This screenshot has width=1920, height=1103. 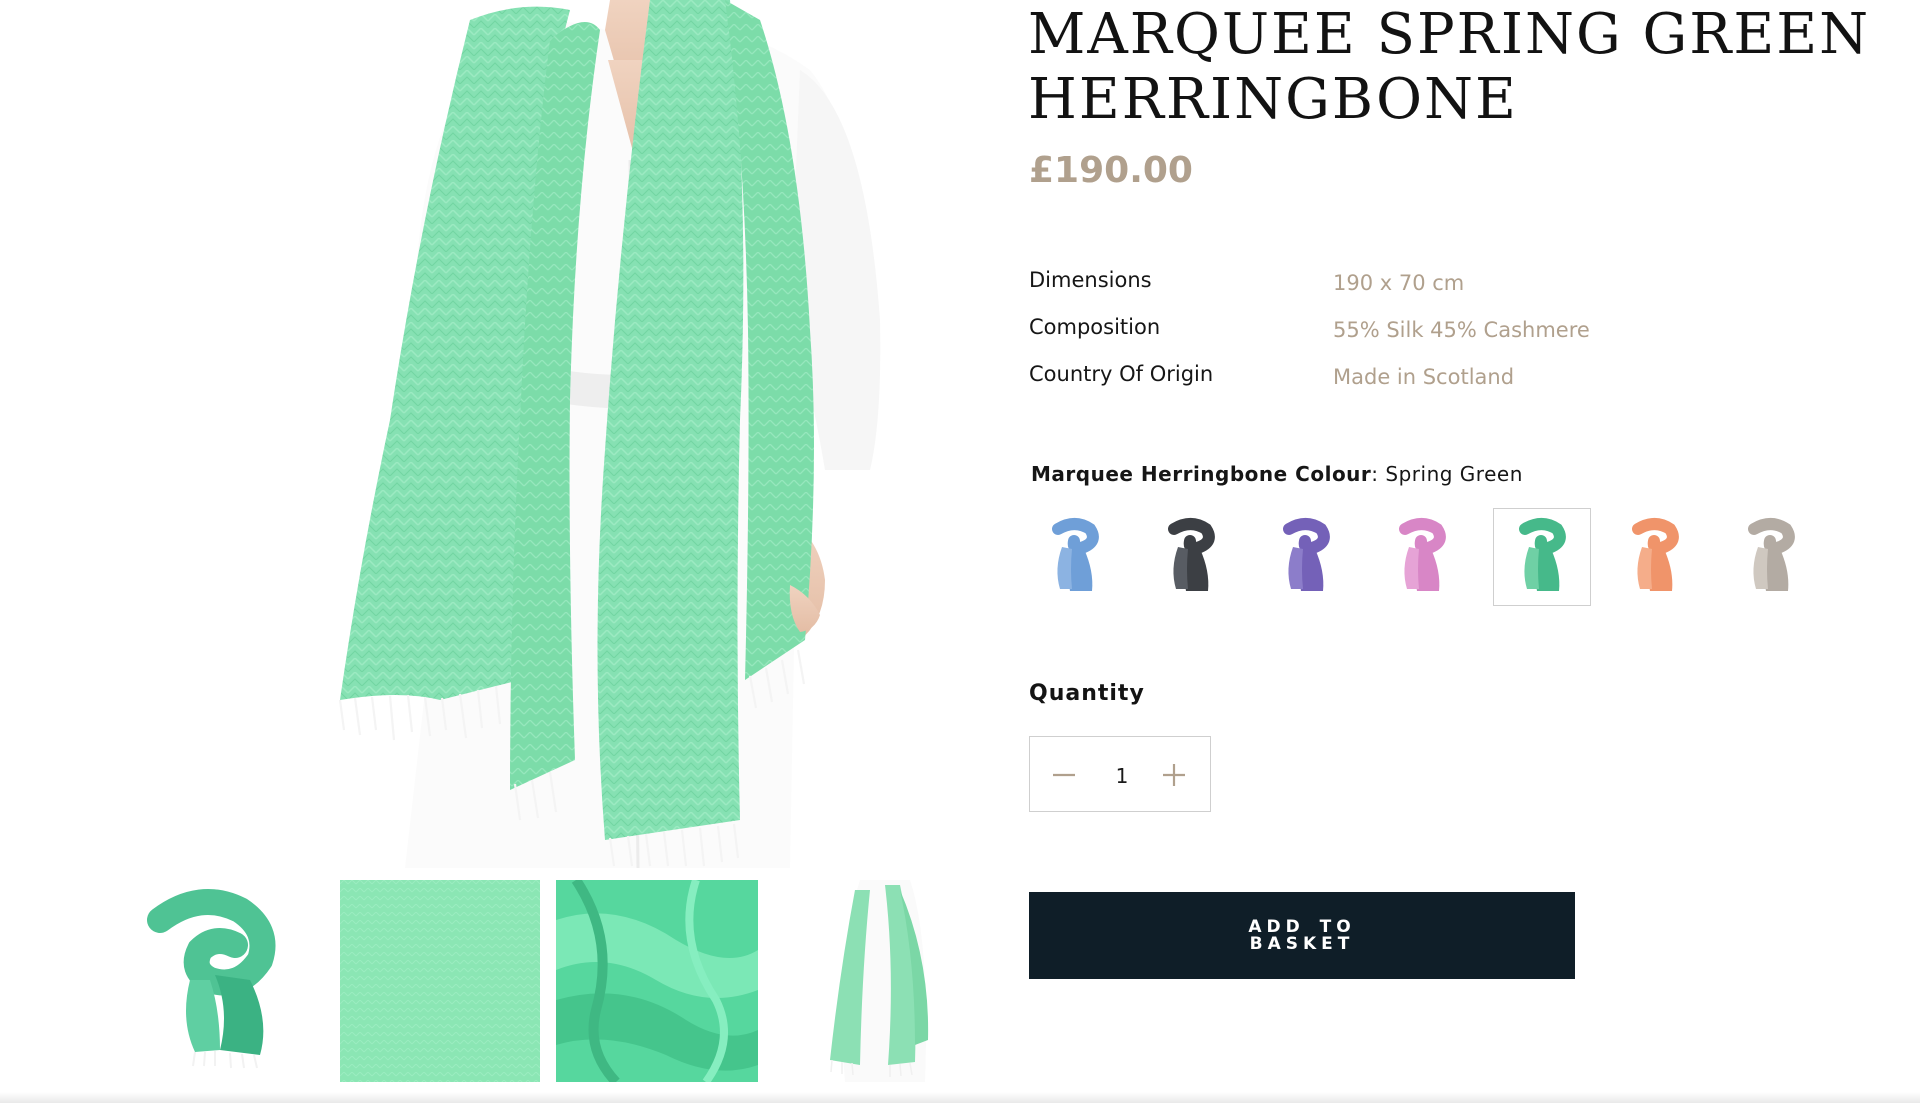 I want to click on swatch-charcoal, so click(x=1191, y=557).